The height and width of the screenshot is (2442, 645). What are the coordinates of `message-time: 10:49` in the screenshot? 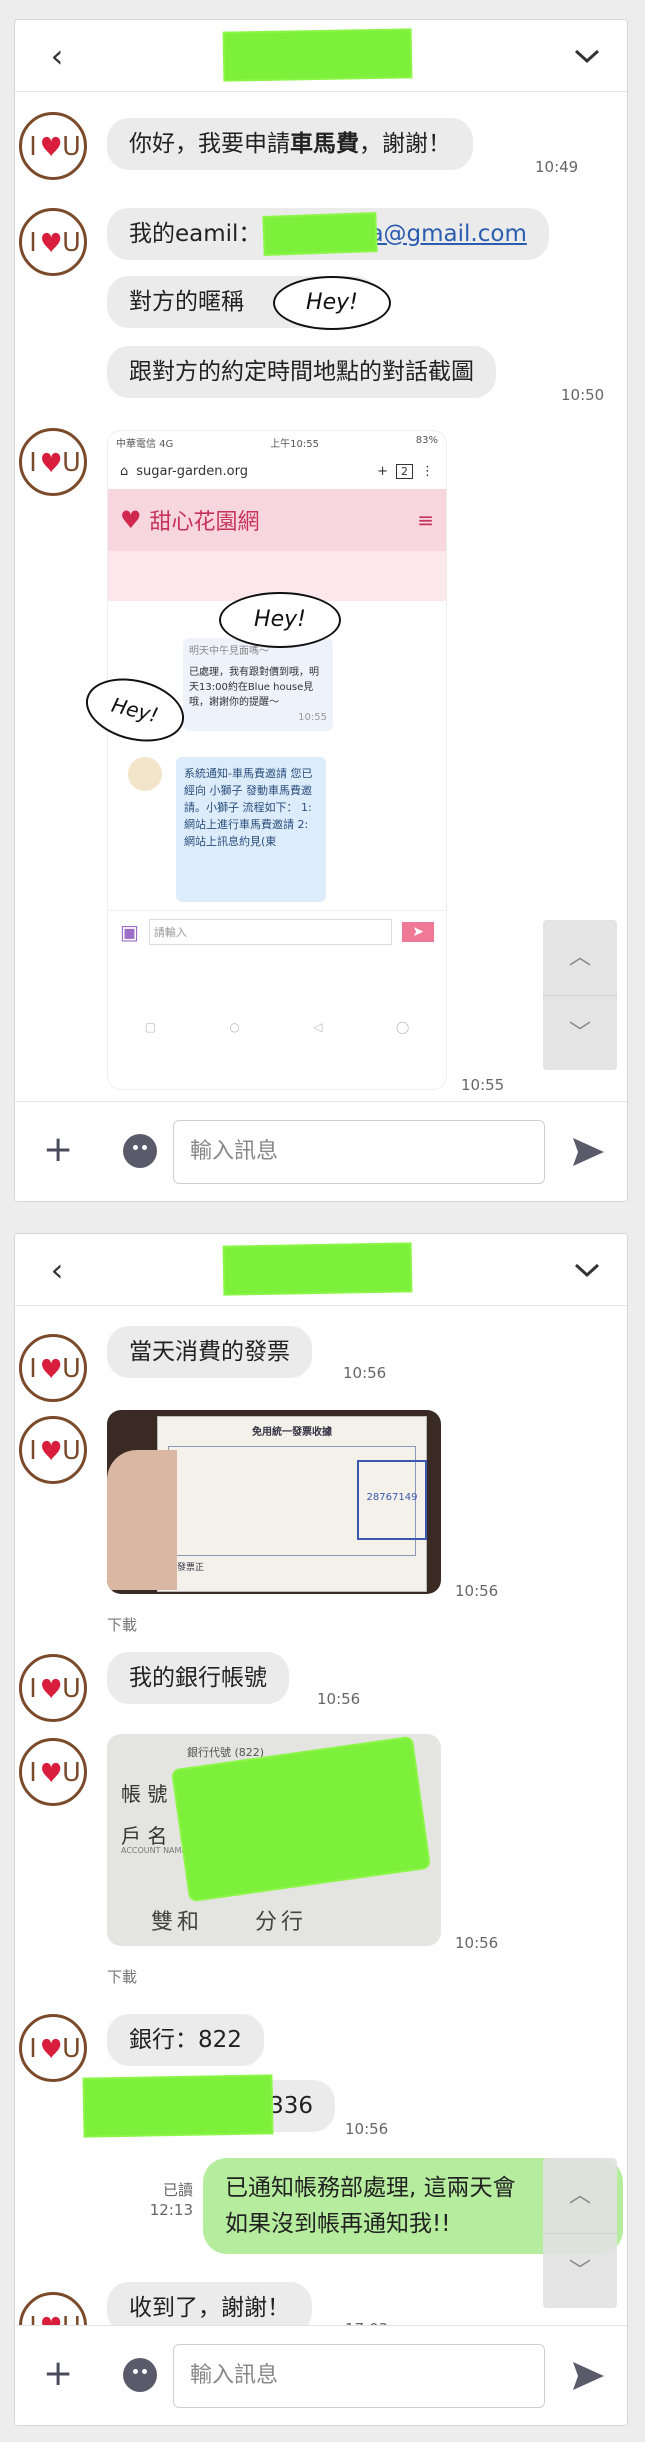 It's located at (557, 167).